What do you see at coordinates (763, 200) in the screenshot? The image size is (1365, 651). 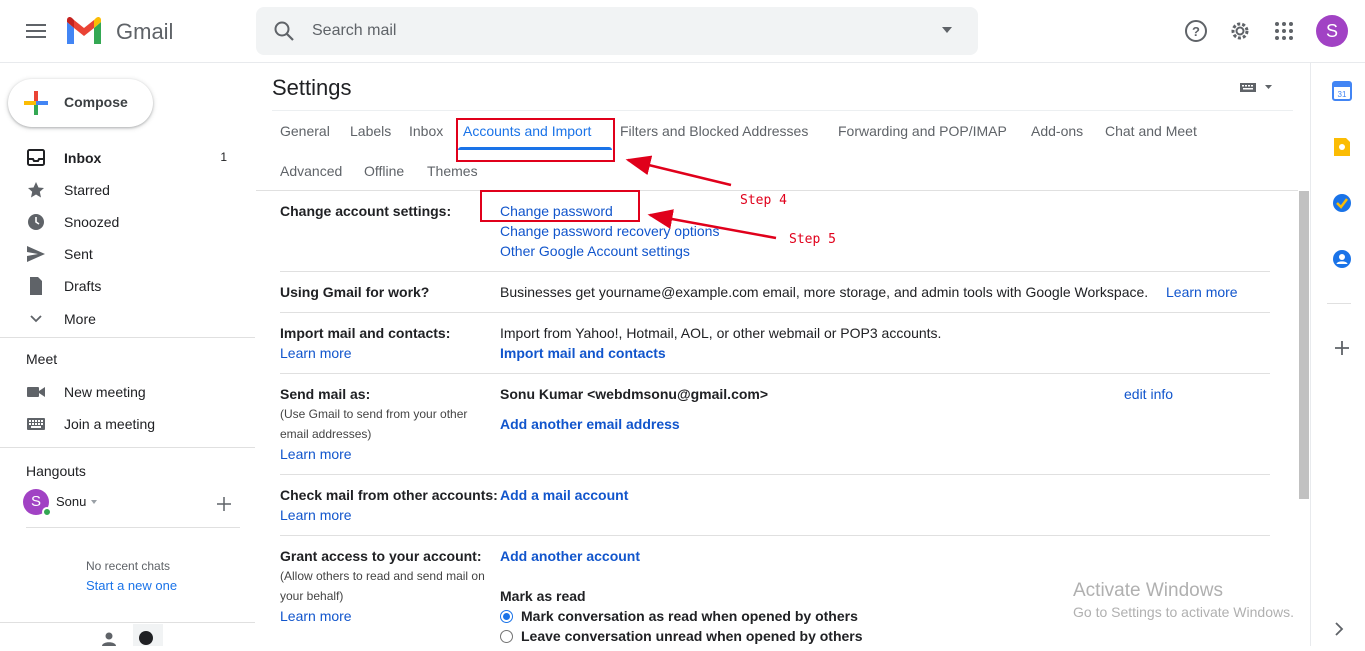 I see `annotation-step4-label: Step 4` at bounding box center [763, 200].